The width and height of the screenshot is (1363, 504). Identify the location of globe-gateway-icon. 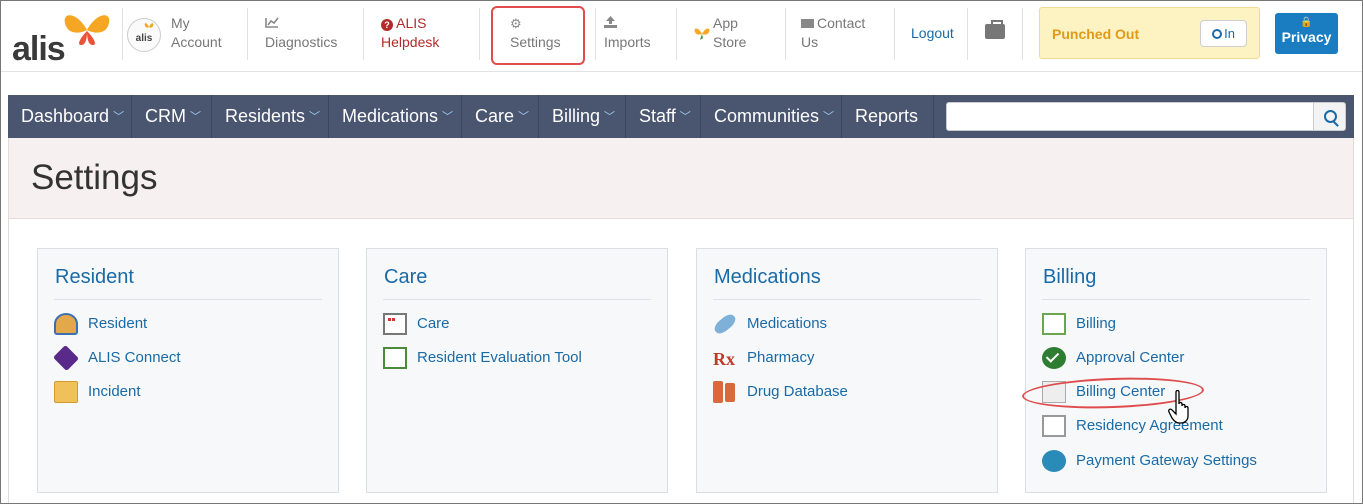
(1054, 461).